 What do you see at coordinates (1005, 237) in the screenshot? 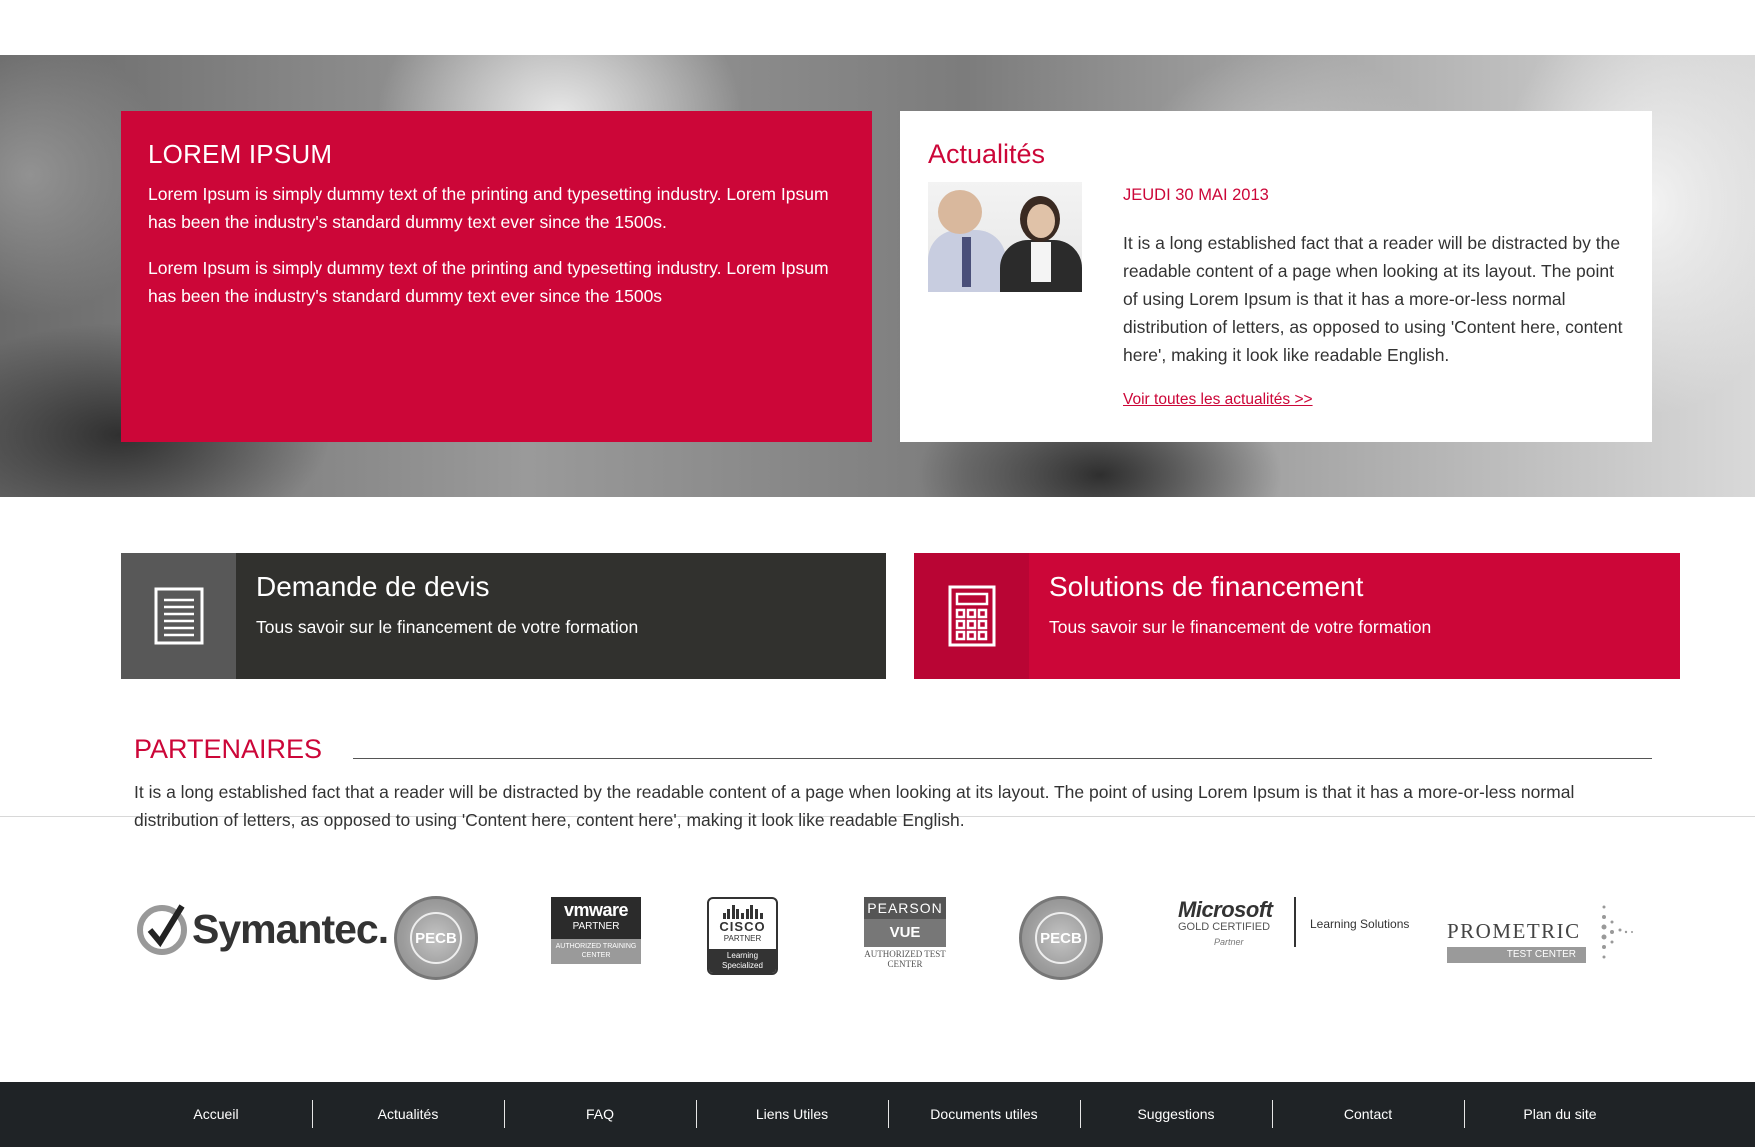
I see `news-thumbnail-image` at bounding box center [1005, 237].